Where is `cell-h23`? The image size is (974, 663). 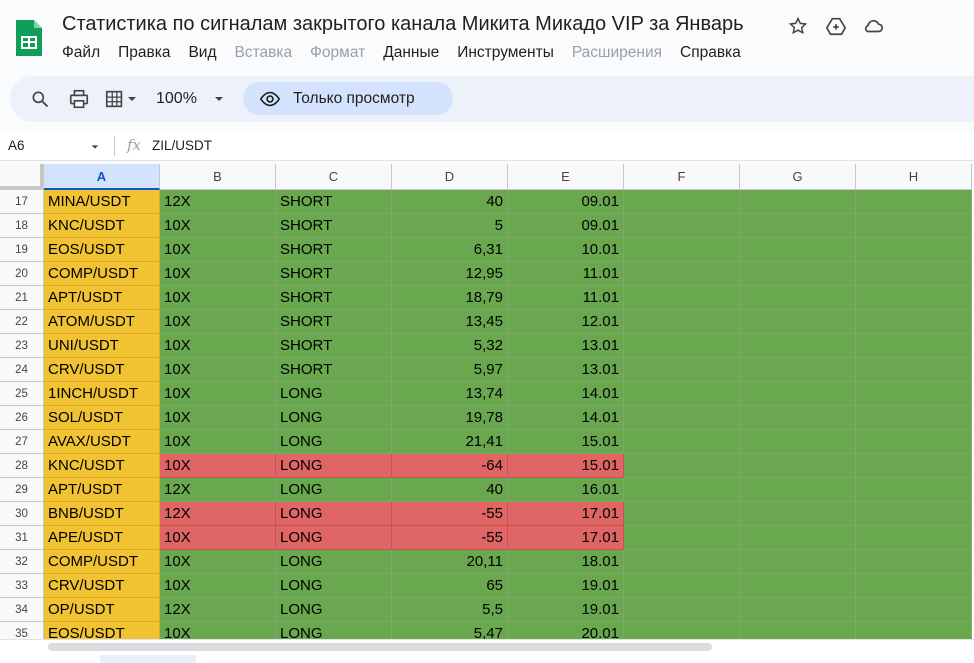
cell-h23 is located at coordinates (914, 346).